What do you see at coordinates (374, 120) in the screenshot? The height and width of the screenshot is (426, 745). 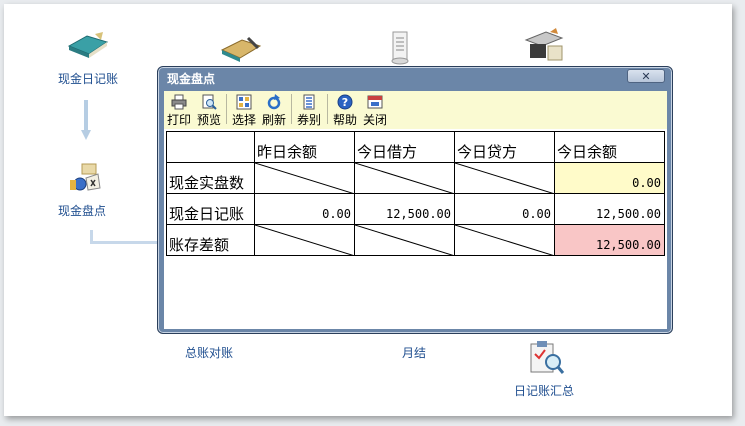 I see `close-window-label: 关闭` at bounding box center [374, 120].